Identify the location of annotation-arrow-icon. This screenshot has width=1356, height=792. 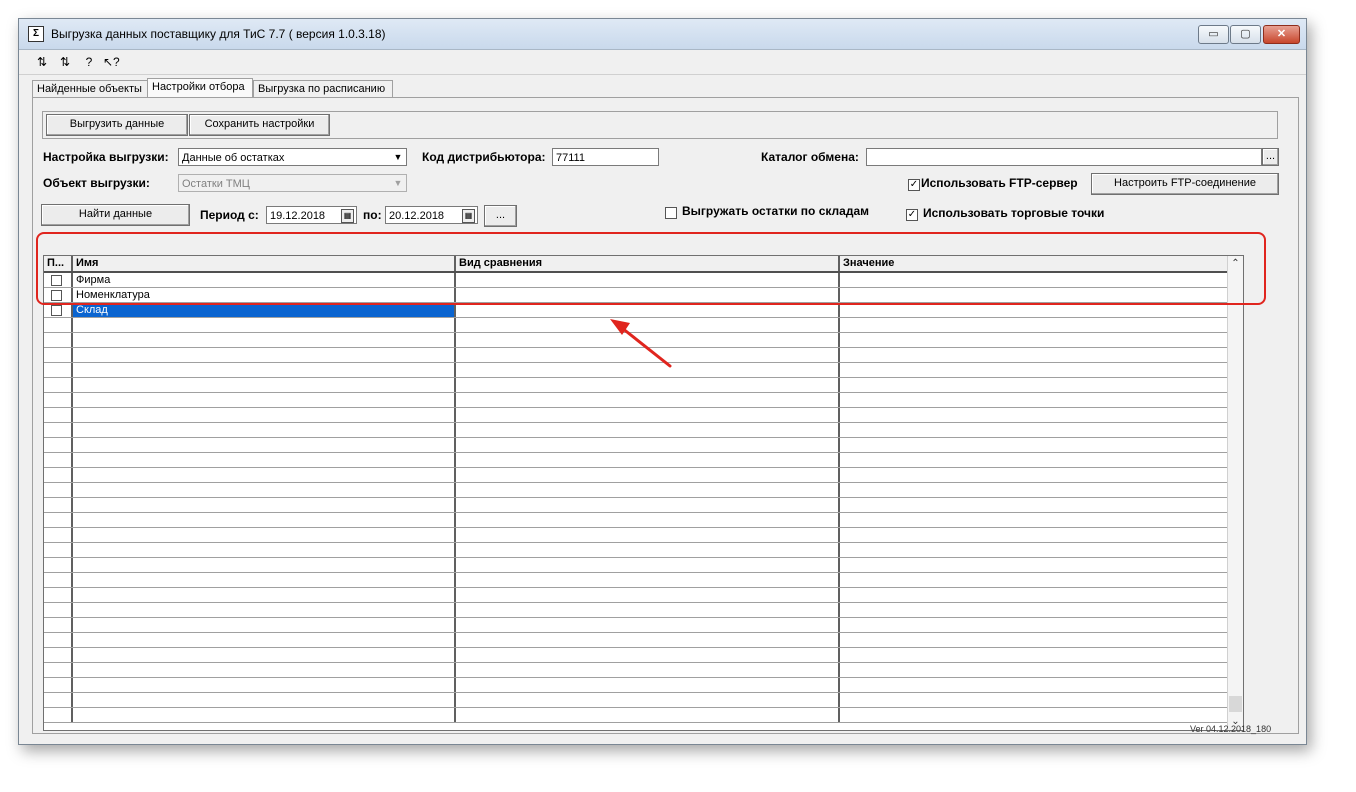
(641, 343).